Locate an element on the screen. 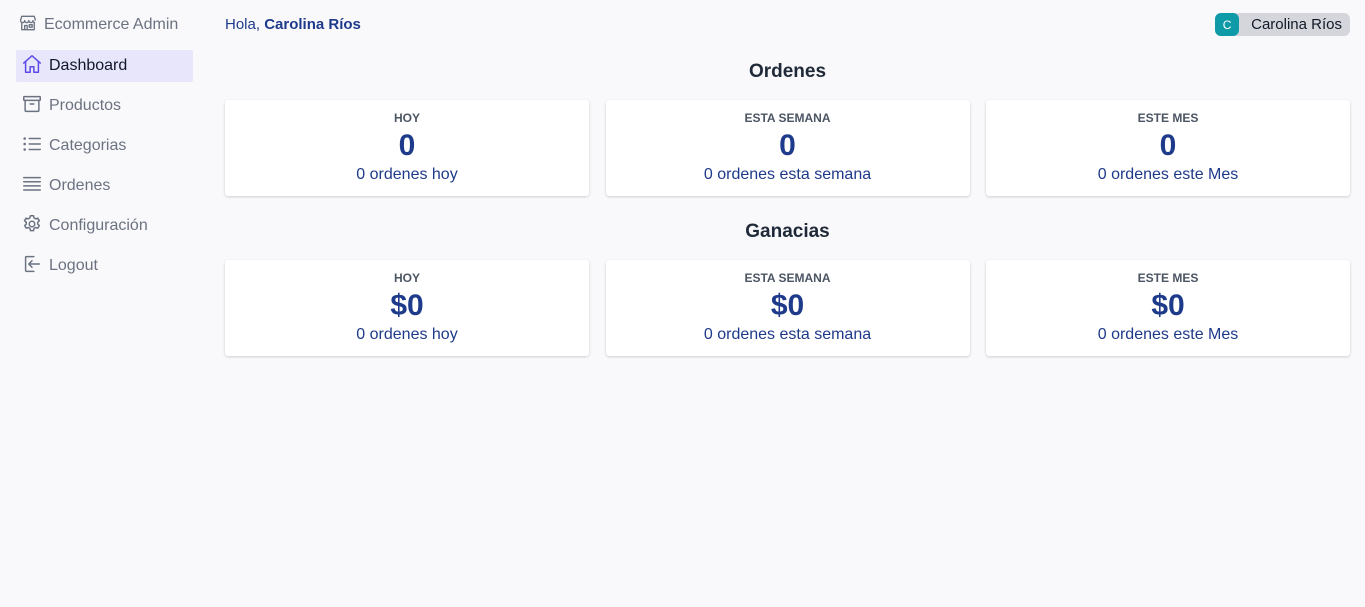 The height and width of the screenshot is (607, 1365). logout-icon is located at coordinates (35, 266).